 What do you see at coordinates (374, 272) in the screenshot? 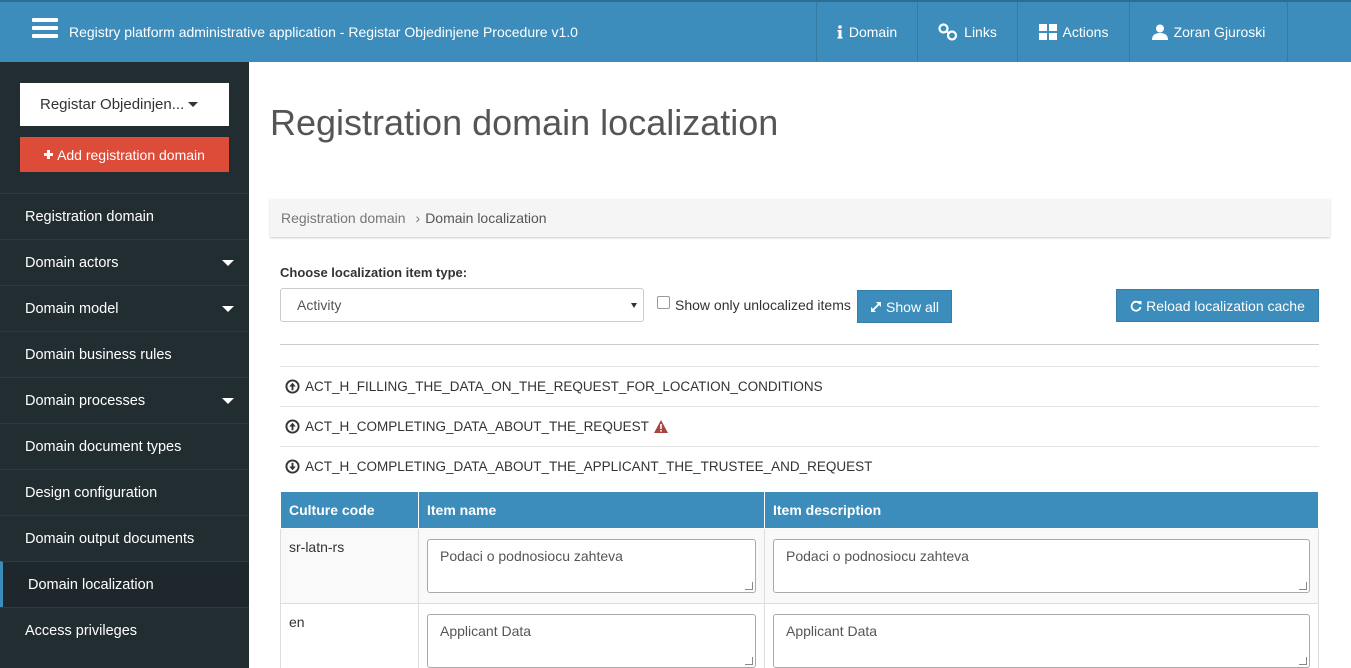
I see `choose-item-type-label: Choose localization item type:` at bounding box center [374, 272].